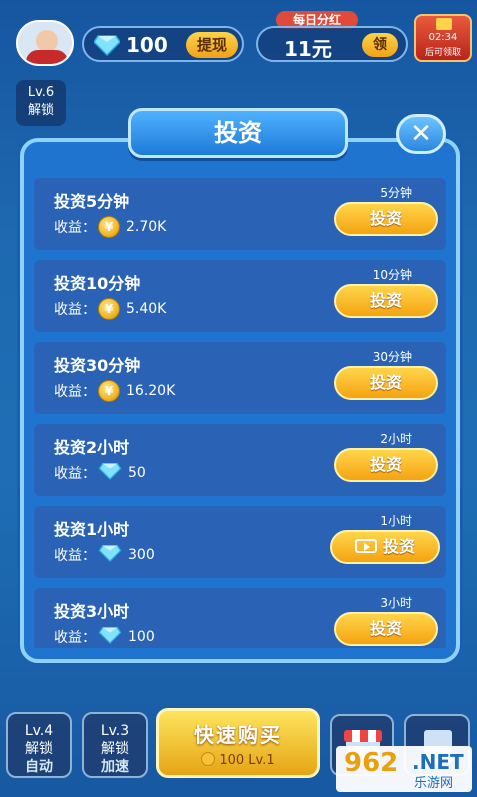 The image size is (477, 797). What do you see at coordinates (247, 760) in the screenshot?
I see `quick-buy-cost-text: 100 Lv.1` at bounding box center [247, 760].